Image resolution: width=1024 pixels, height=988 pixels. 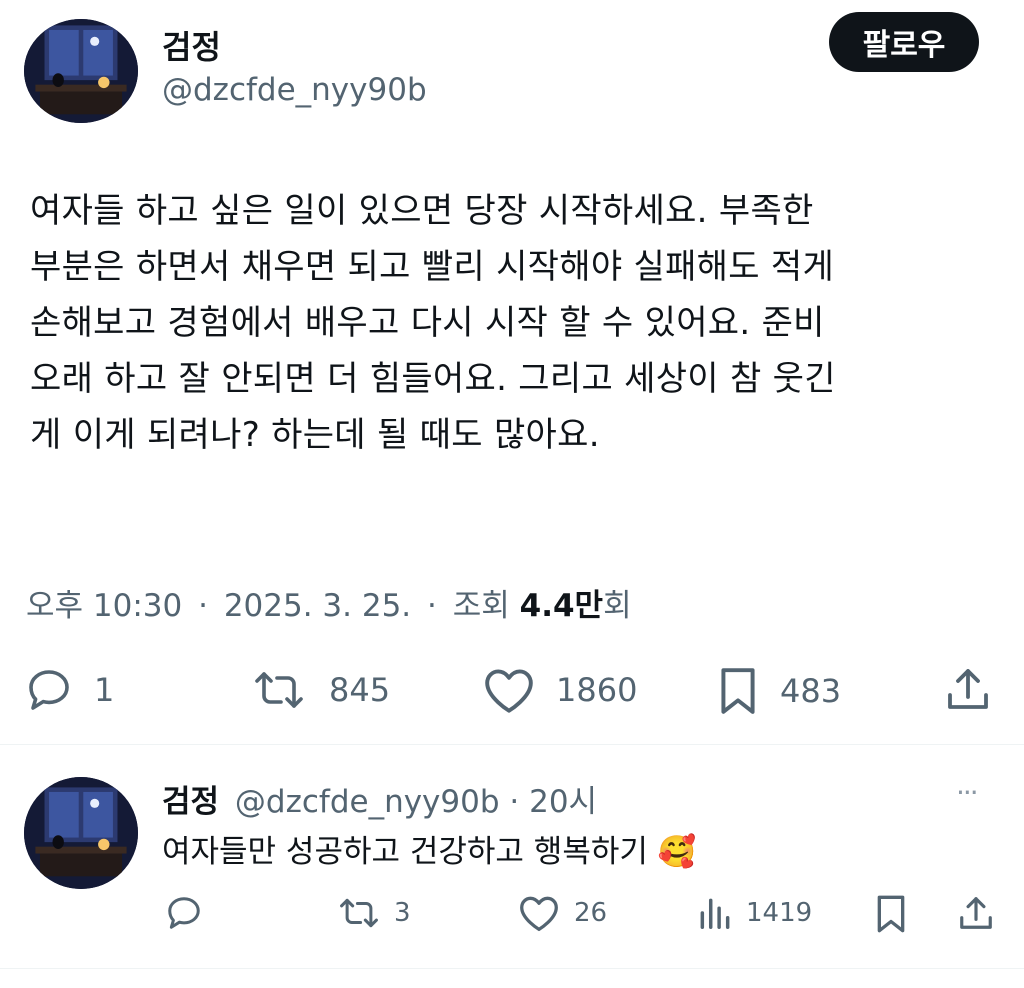 I want to click on reply-retweet-button: 3, so click(x=373, y=913).